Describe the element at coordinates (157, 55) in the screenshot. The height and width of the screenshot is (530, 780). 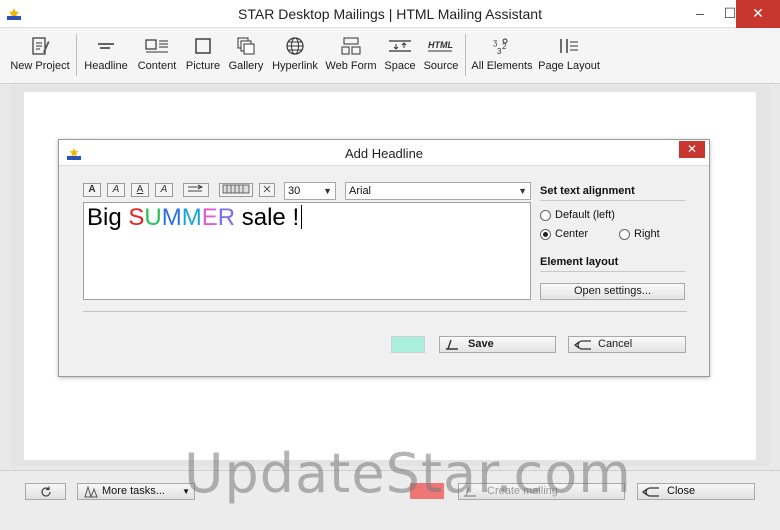
I see `content-button: Content` at that location.